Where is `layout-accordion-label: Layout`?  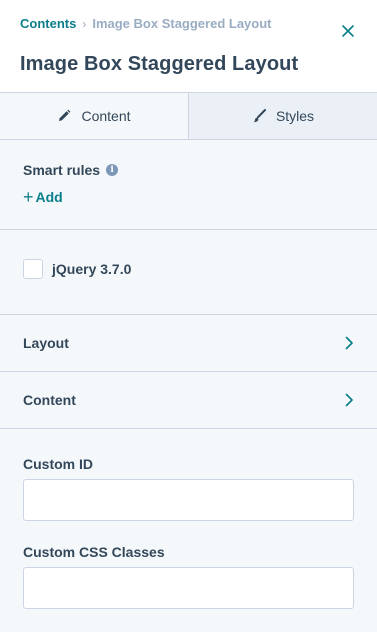 layout-accordion-label: Layout is located at coordinates (46, 343).